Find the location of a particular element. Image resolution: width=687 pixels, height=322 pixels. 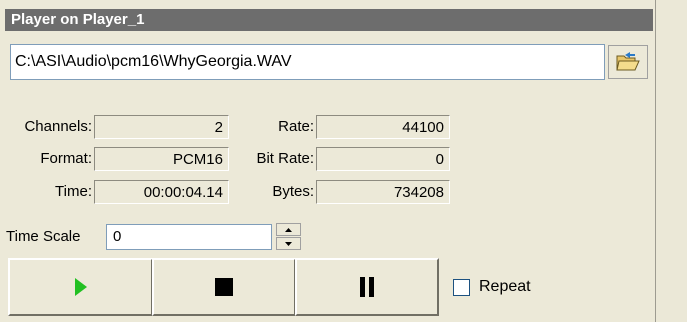

stop-icon is located at coordinates (224, 287).